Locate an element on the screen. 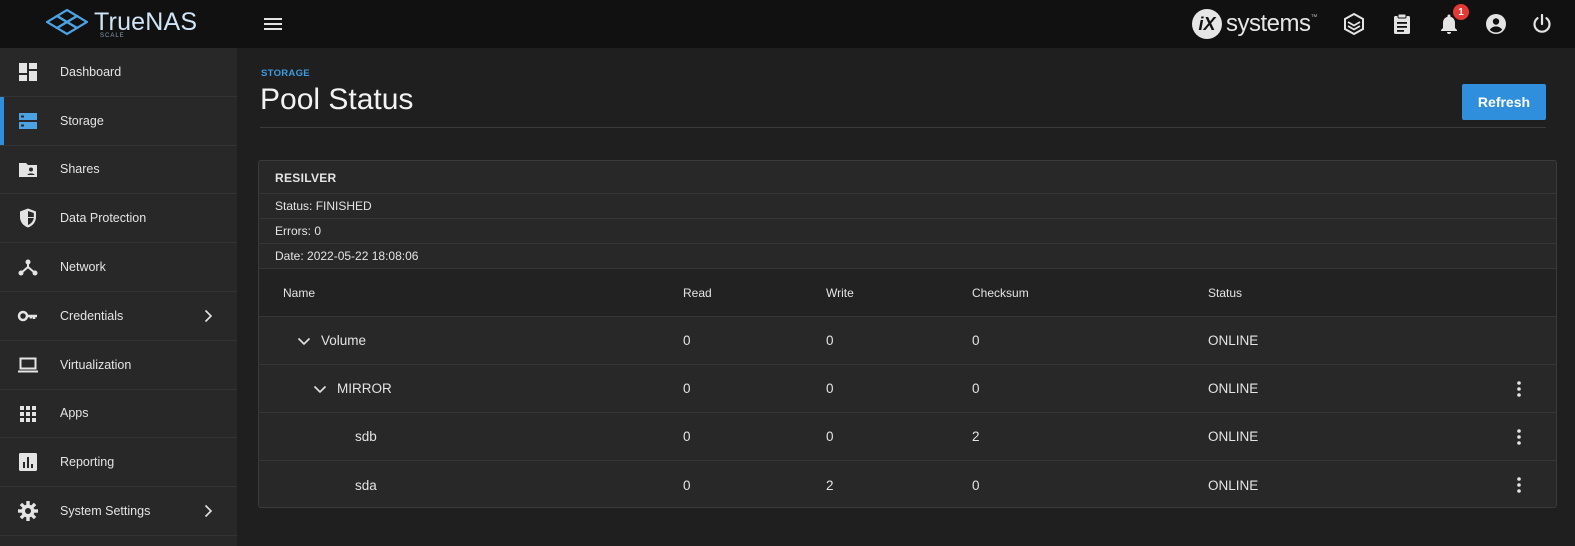  resilver-status: Status: FINISHED is located at coordinates (907, 206).